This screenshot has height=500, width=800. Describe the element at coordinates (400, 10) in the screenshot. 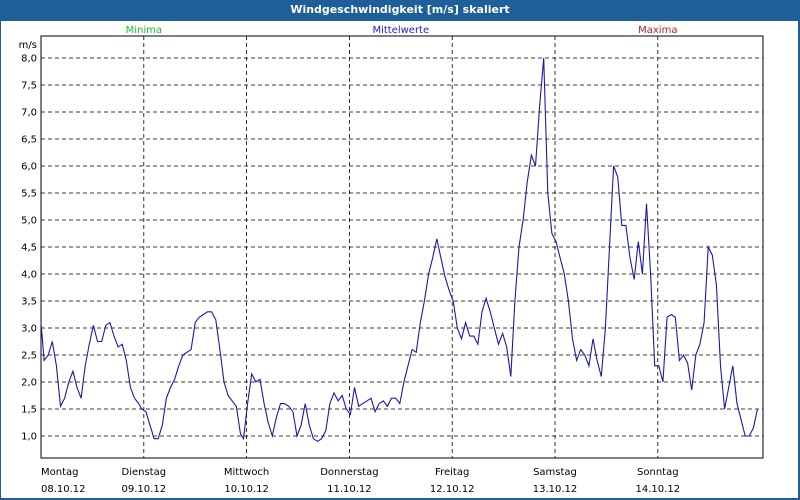

I see `window-title: Windgeschwindigkeit [m/s] skaliert` at that location.